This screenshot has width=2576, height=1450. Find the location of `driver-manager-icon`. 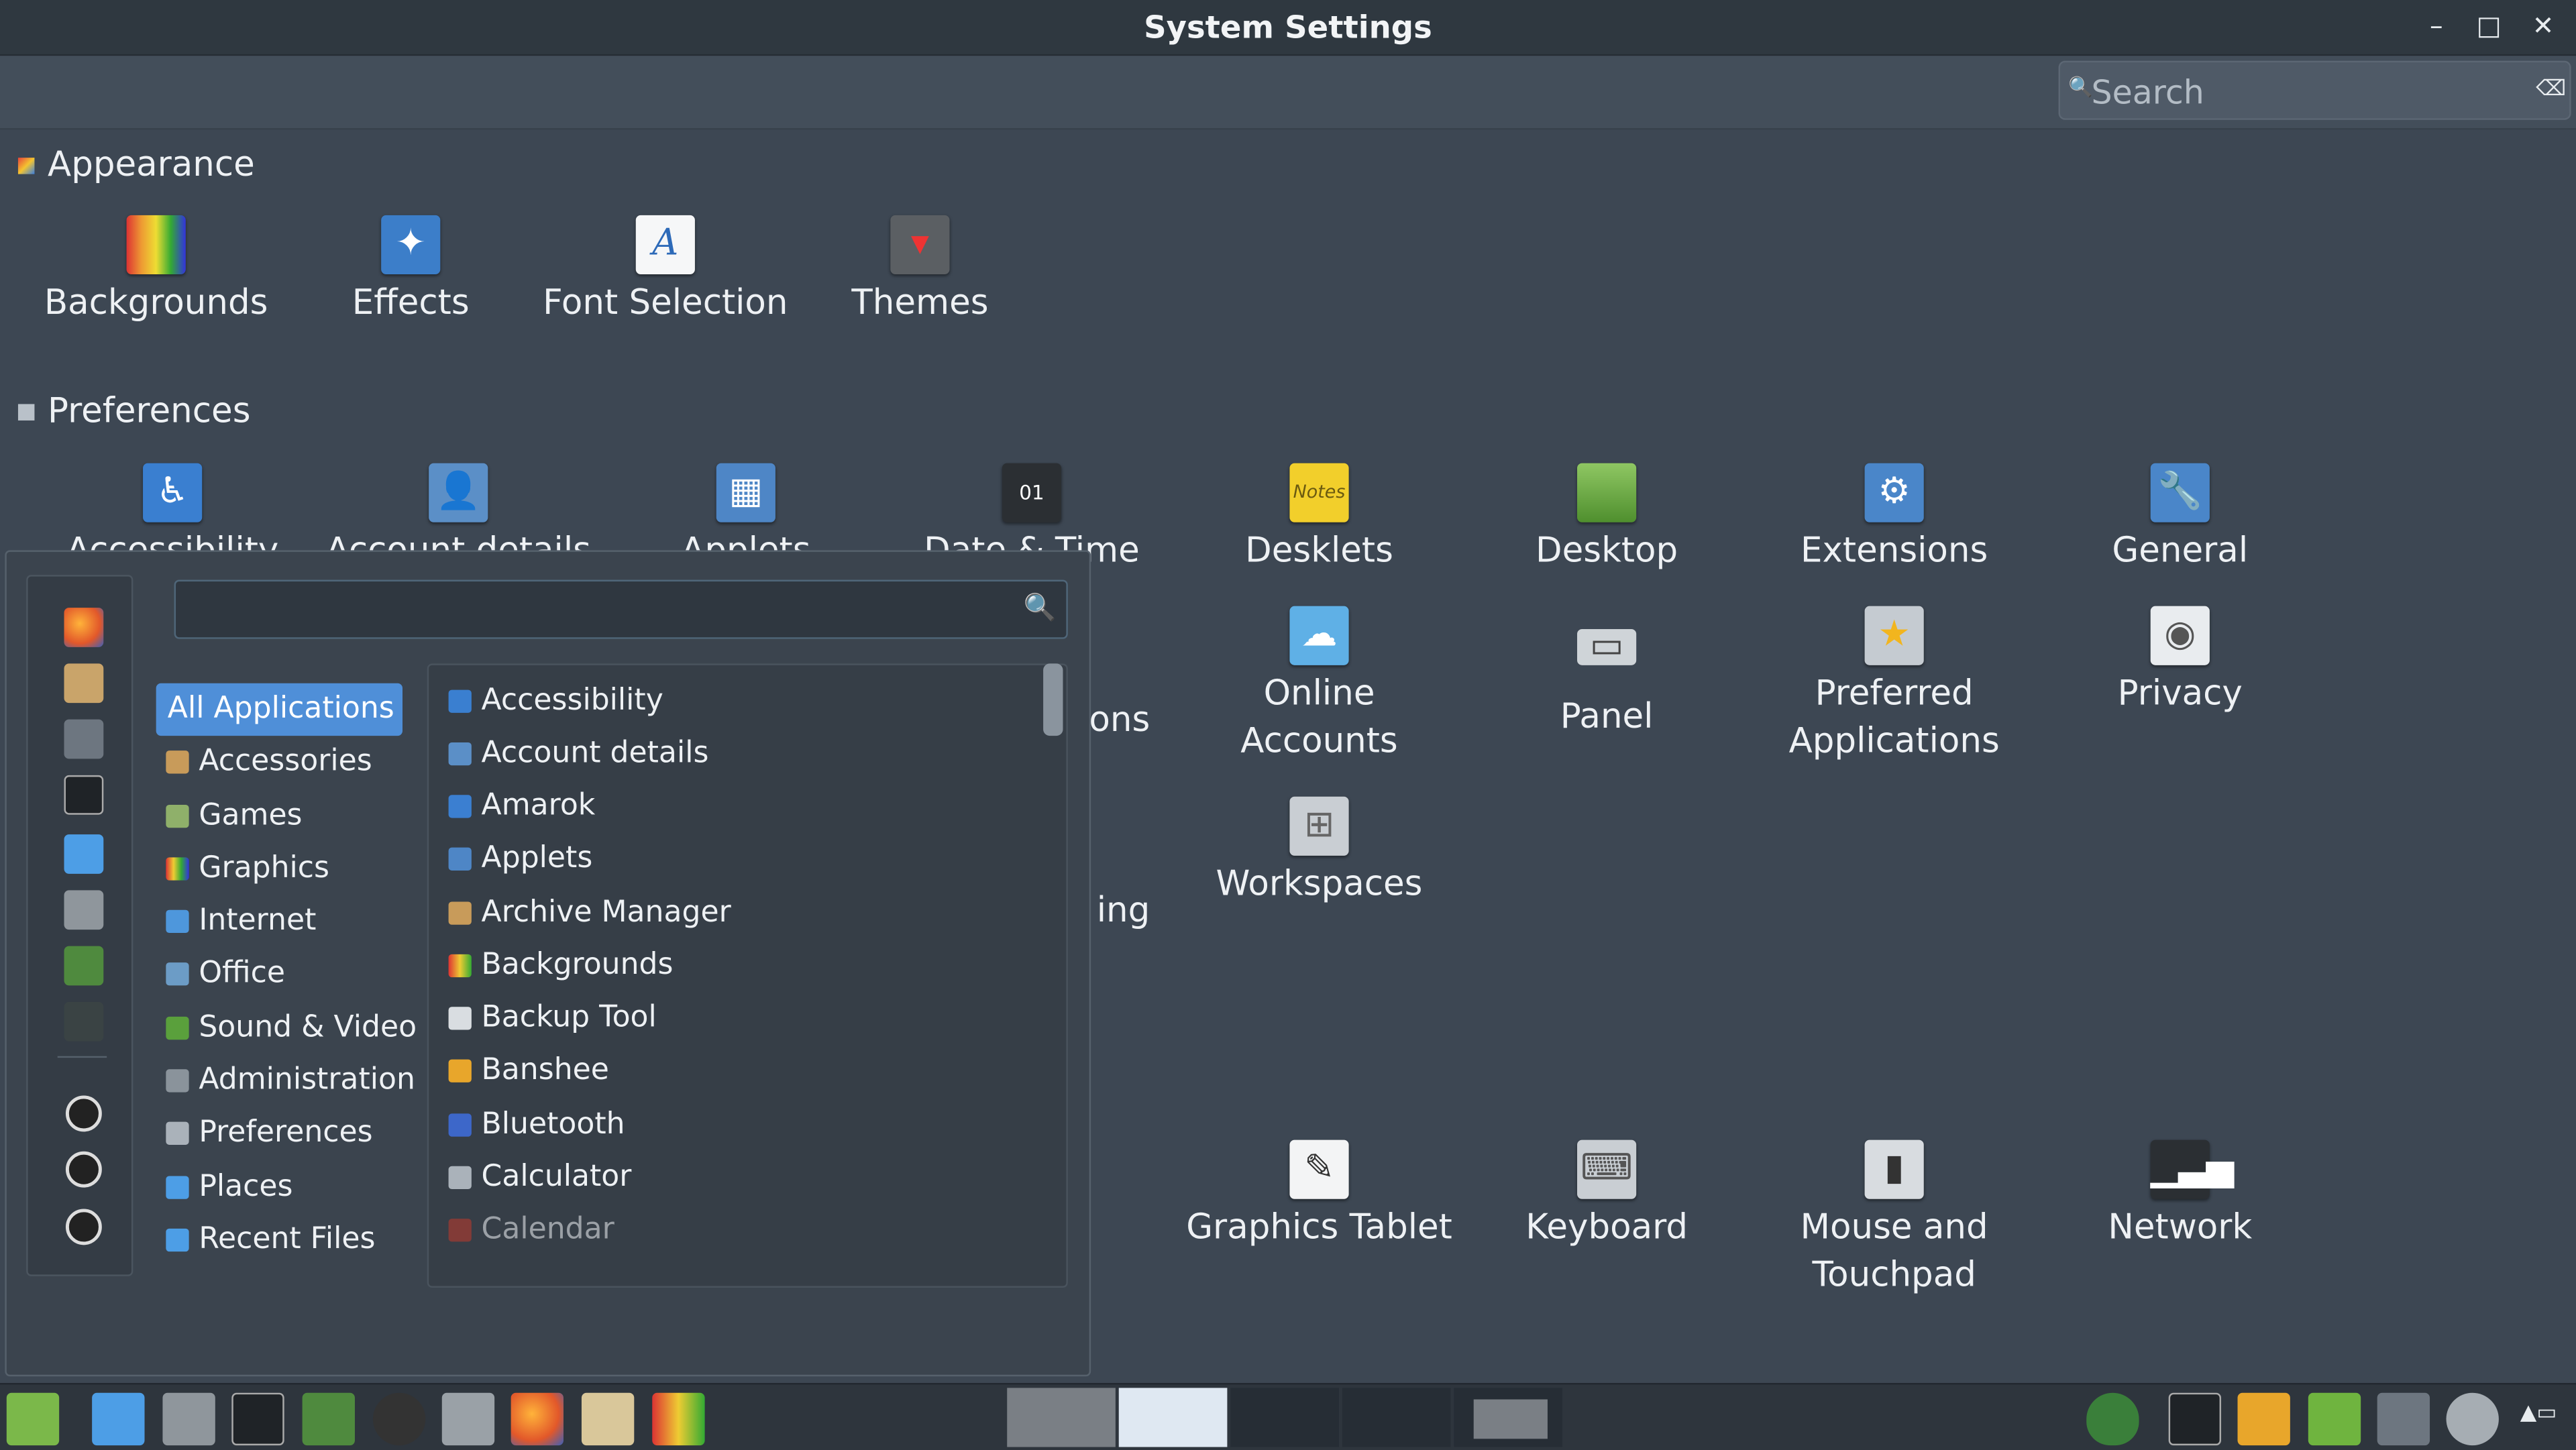

driver-manager-icon is located at coordinates (84, 966).